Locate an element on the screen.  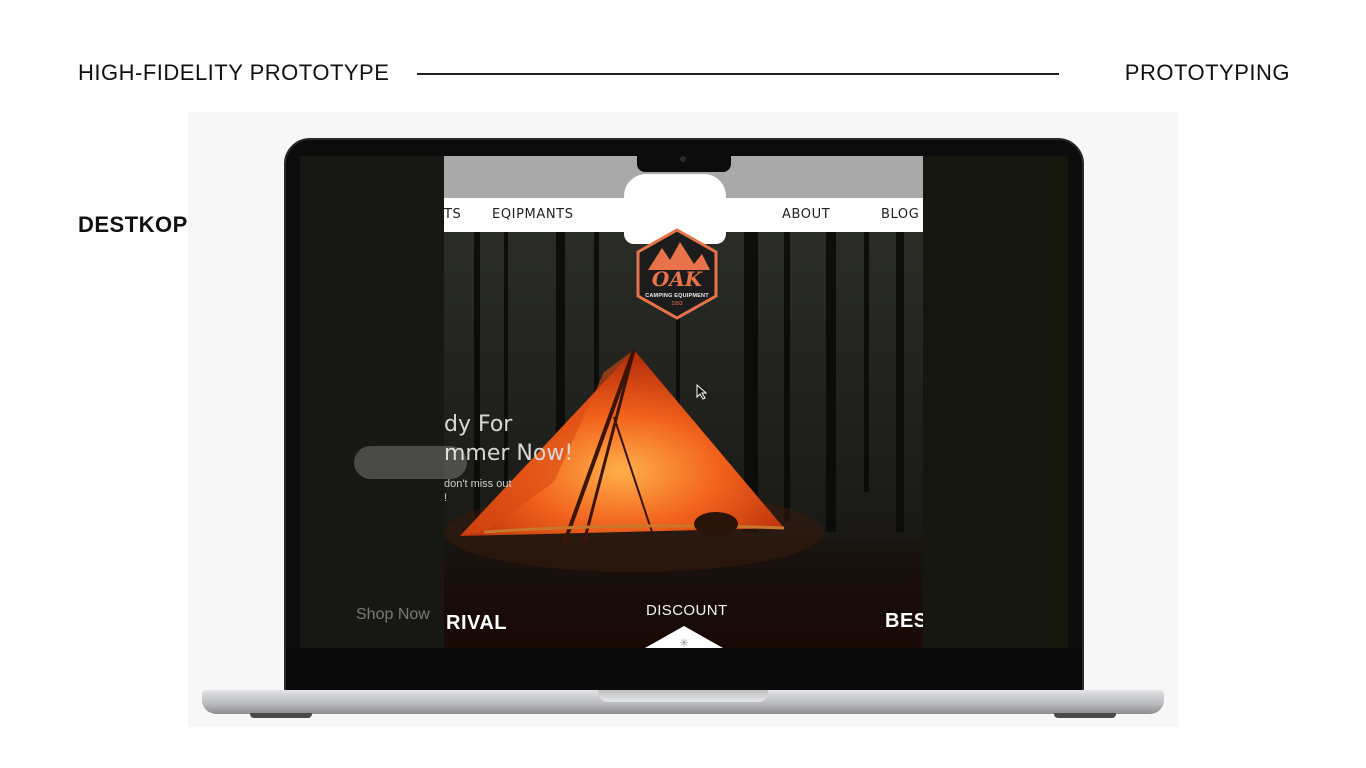
laptop-chin is located at coordinates (684, 670).